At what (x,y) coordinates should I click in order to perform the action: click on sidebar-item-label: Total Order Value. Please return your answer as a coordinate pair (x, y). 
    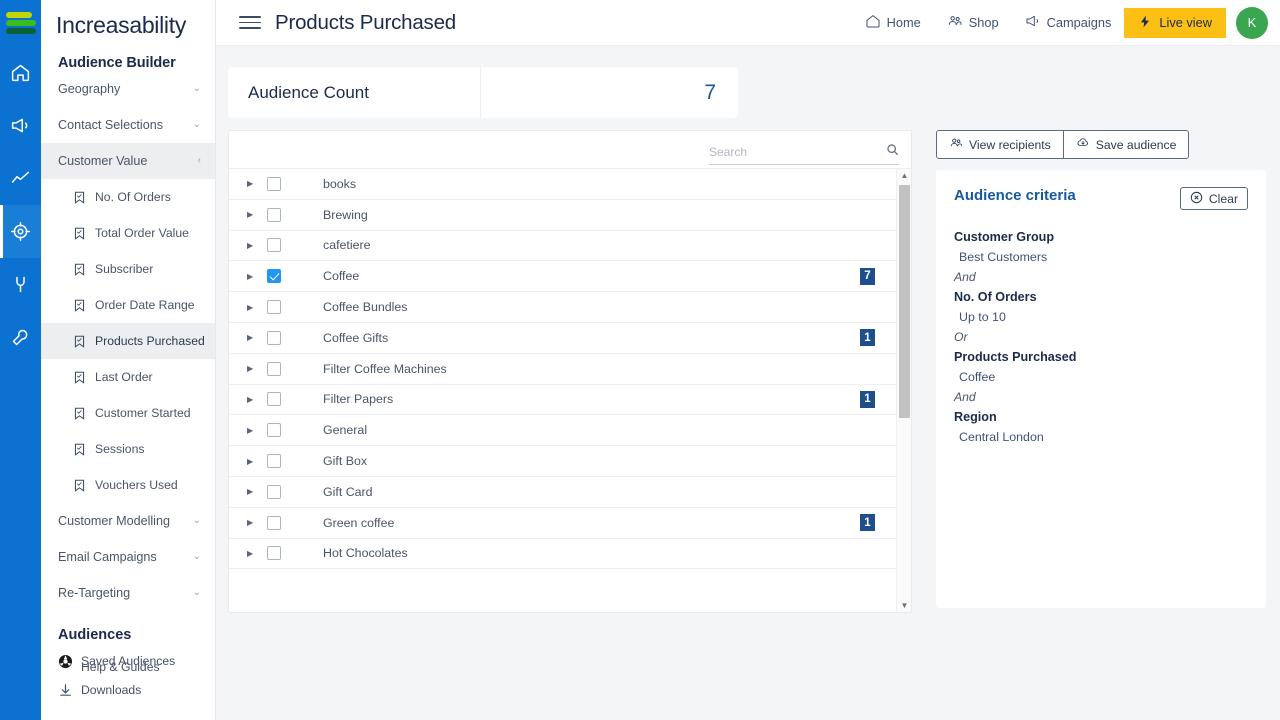
    Looking at the image, I should click on (142, 233).